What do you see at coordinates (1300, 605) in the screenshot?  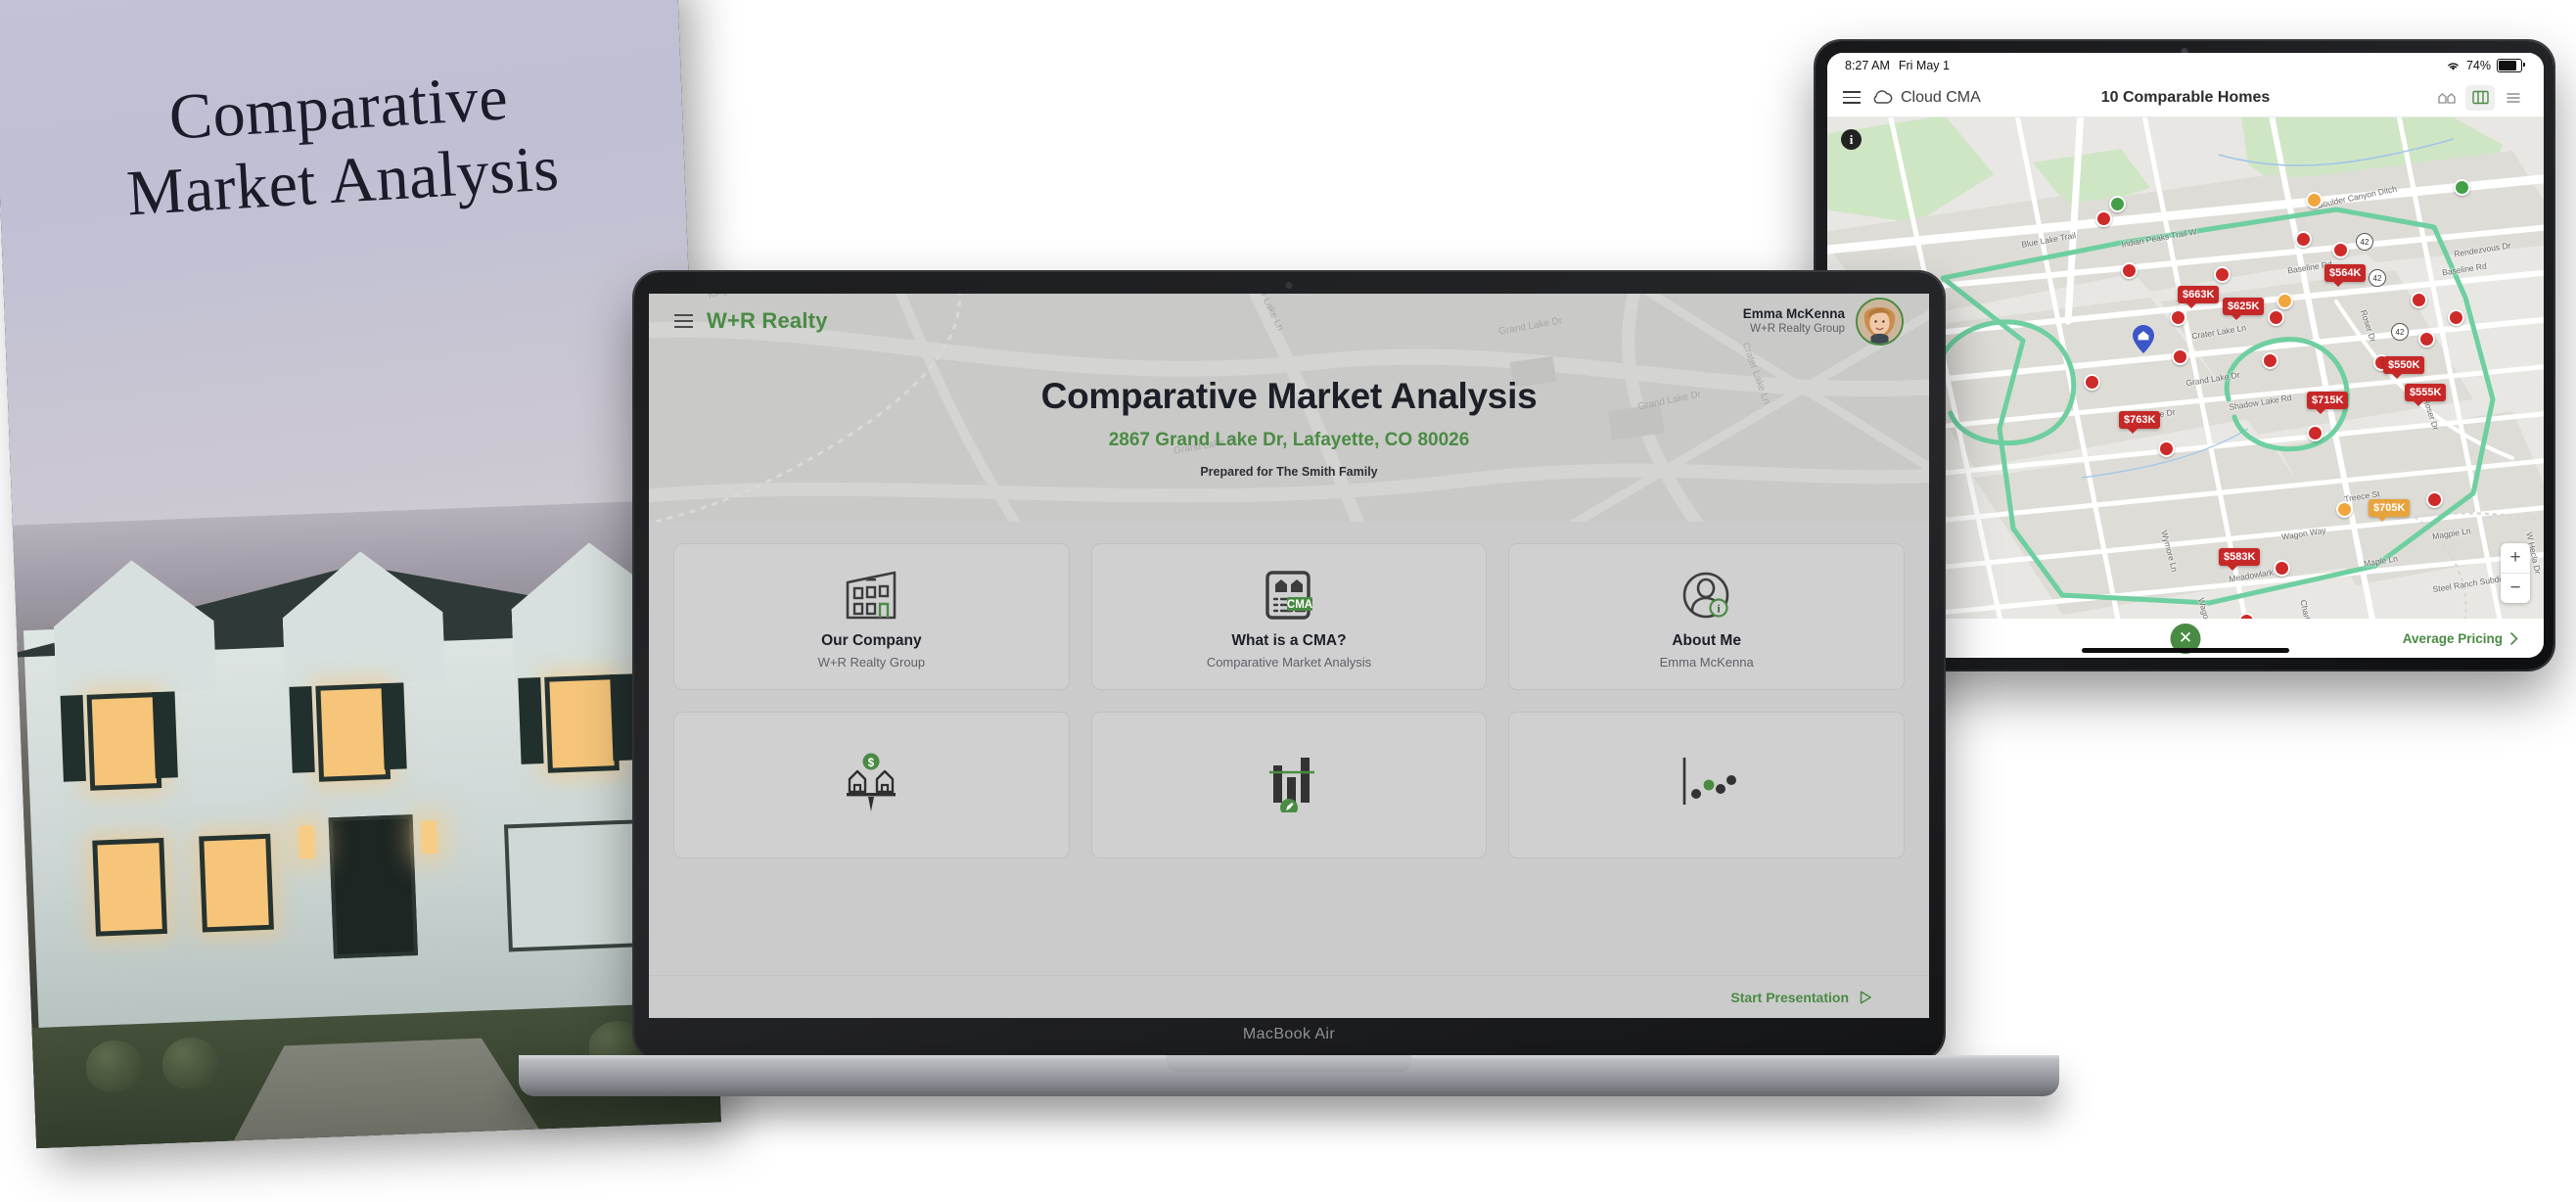 I see `svg-text: CMA` at bounding box center [1300, 605].